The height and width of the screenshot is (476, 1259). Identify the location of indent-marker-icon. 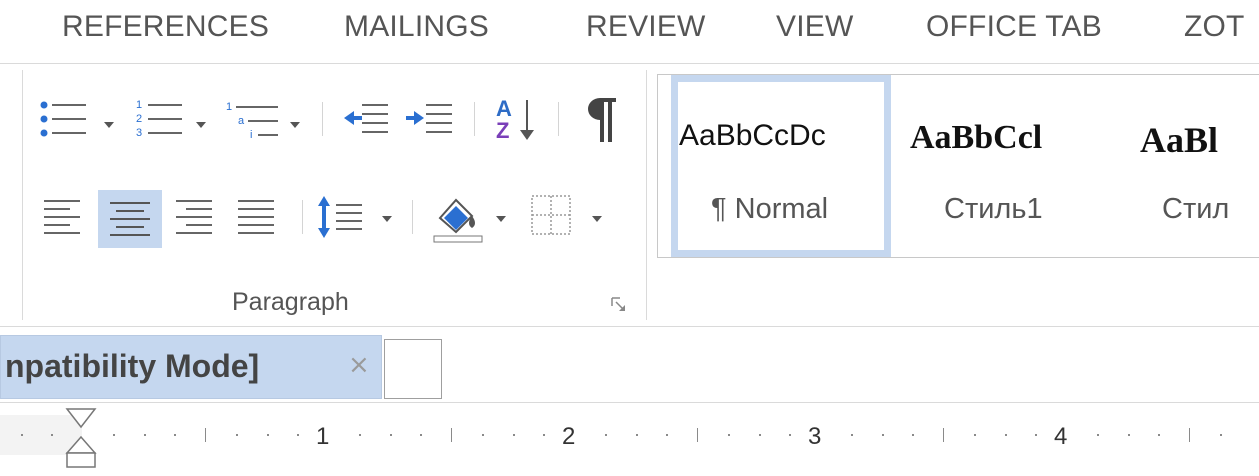
(81, 438).